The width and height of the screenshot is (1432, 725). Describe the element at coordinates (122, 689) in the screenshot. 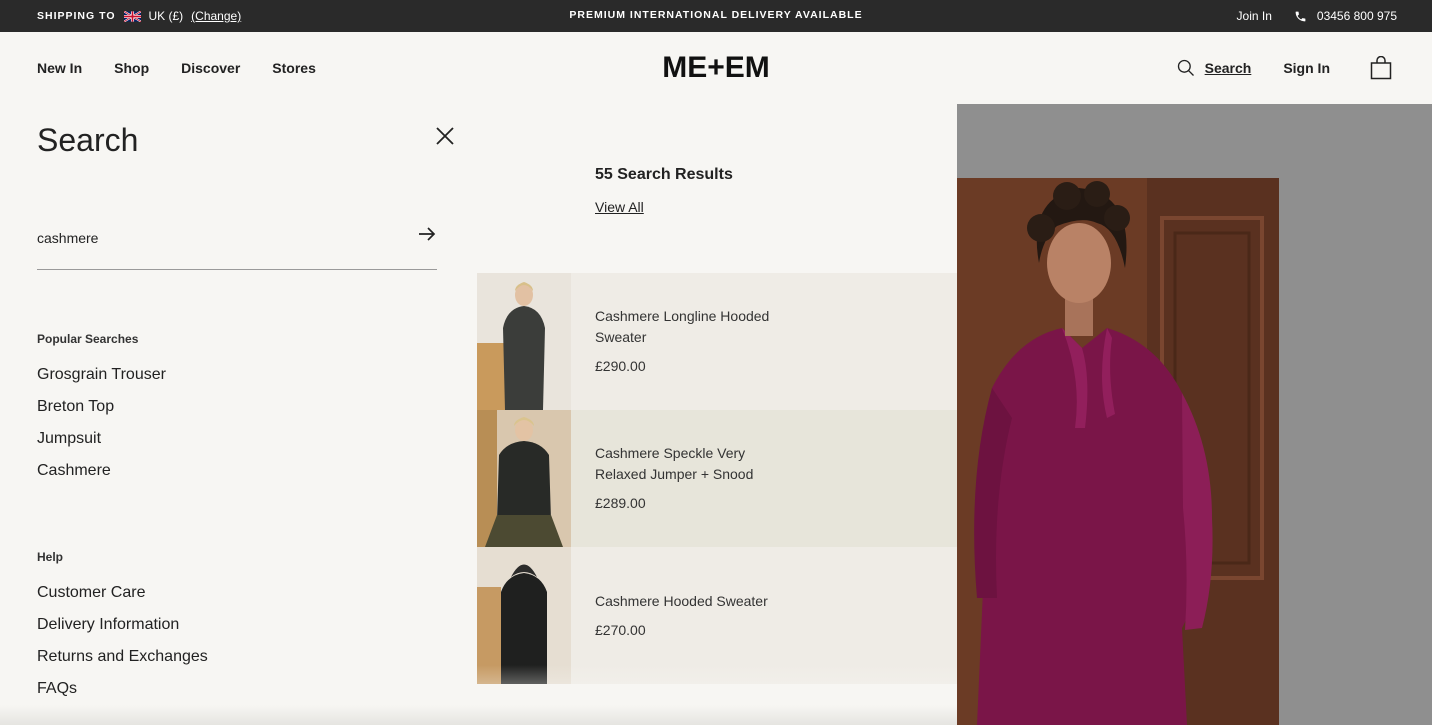

I see `help-item: FAQs` at that location.